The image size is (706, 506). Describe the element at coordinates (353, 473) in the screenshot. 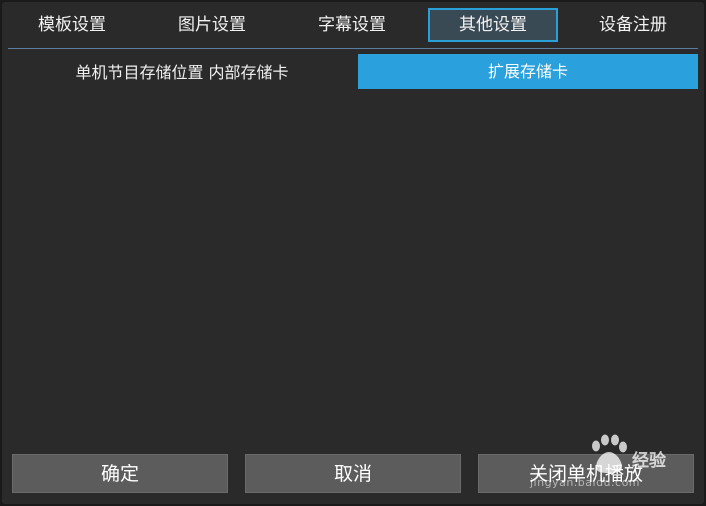

I see `cancel-button: 取消` at that location.